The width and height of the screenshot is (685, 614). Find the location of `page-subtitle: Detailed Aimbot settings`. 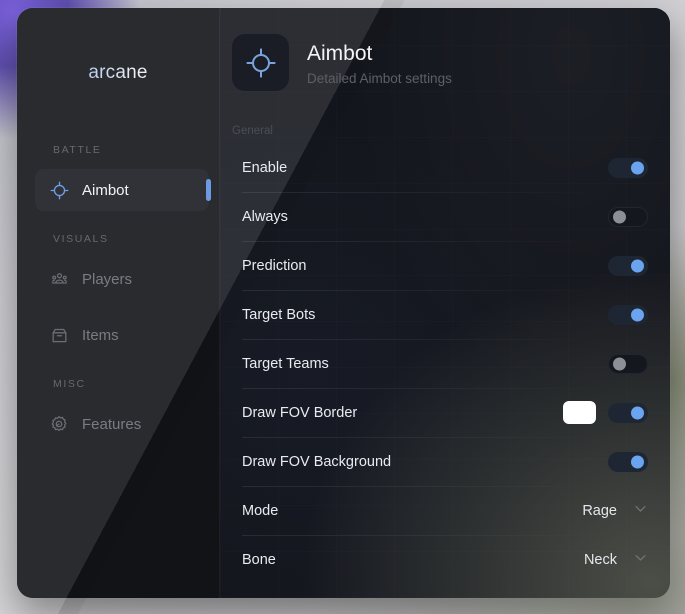

page-subtitle: Detailed Aimbot settings is located at coordinates (379, 78).